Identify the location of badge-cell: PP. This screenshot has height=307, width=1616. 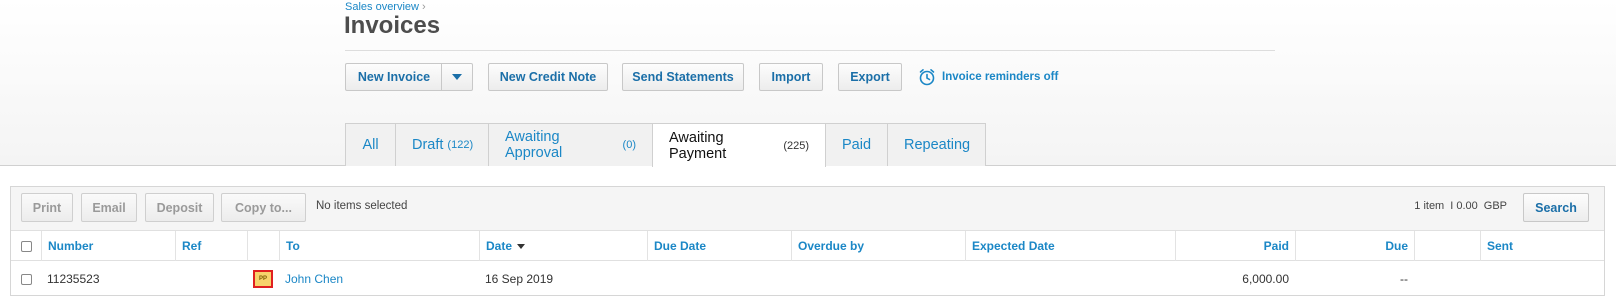
(263, 279).